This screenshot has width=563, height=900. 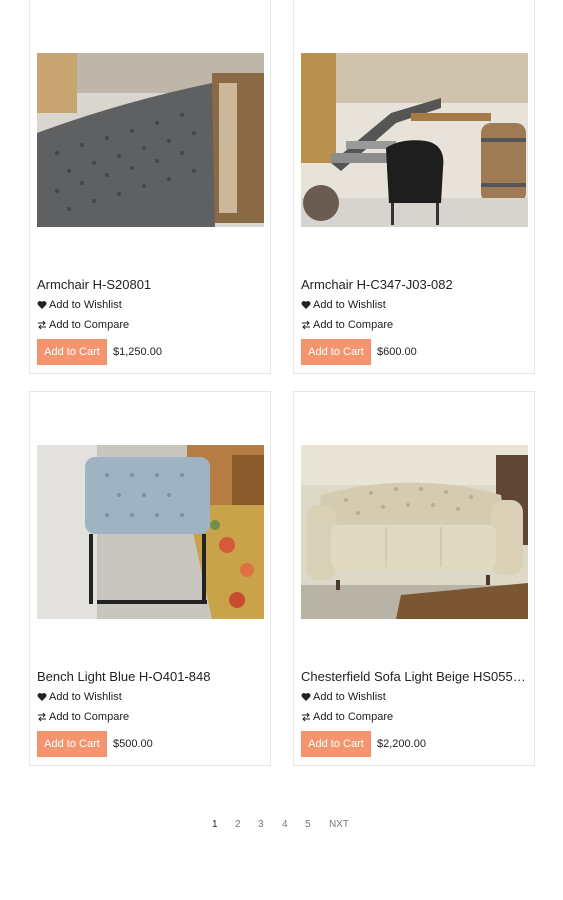 What do you see at coordinates (215, 824) in the screenshot?
I see `page-link-1: 1` at bounding box center [215, 824].